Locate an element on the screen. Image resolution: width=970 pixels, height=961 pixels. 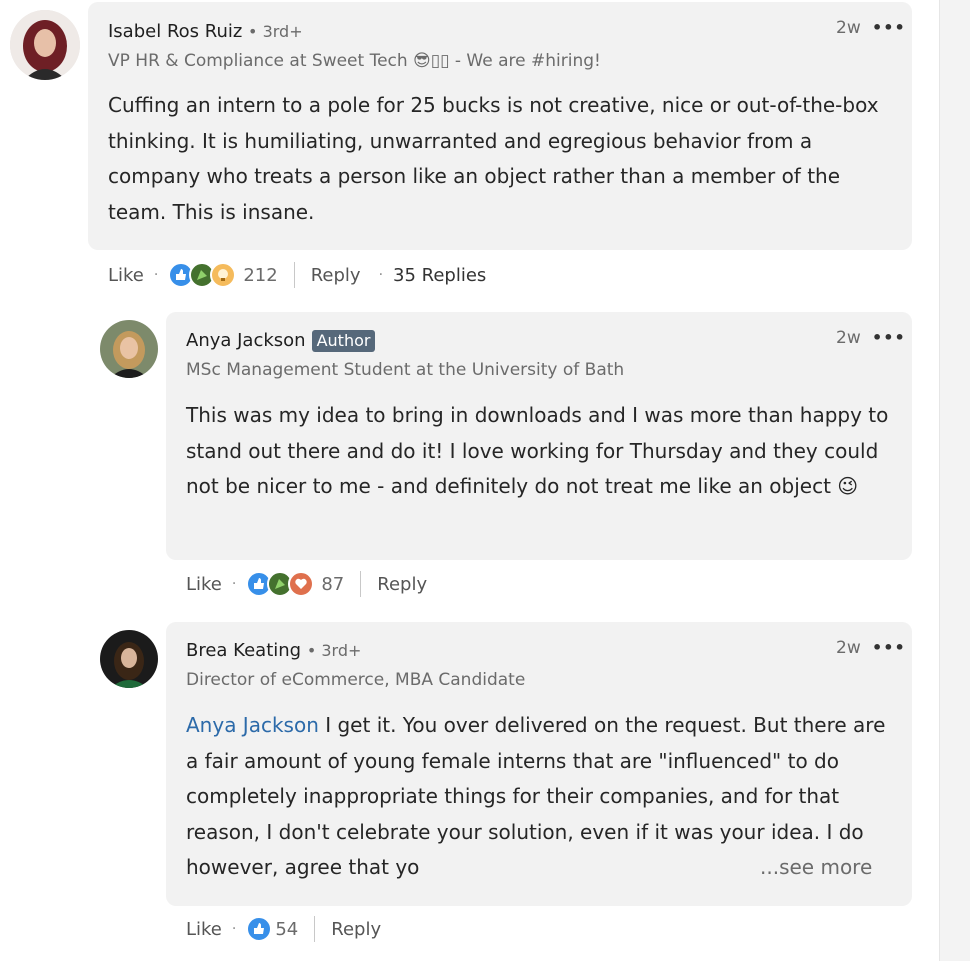
love-icon is located at coordinates (301, 584).